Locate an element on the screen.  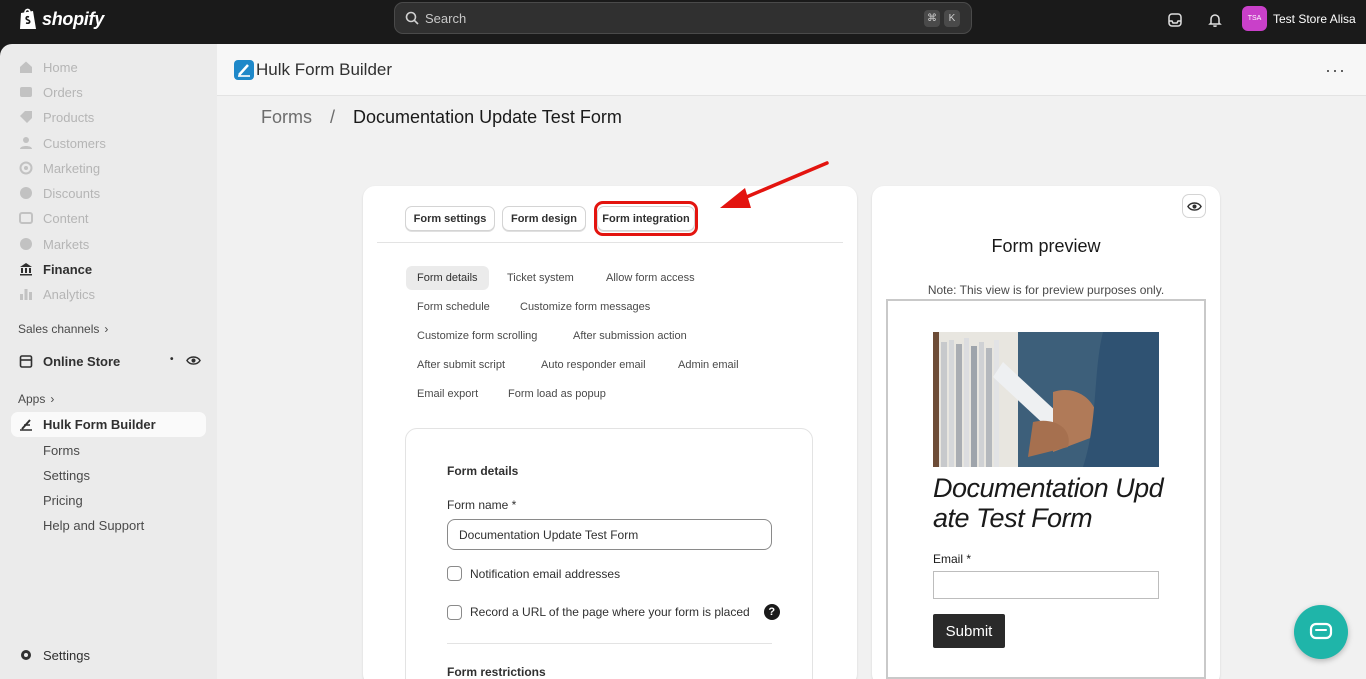
sidebar-item-label: Customers is located at coordinates (74, 143).